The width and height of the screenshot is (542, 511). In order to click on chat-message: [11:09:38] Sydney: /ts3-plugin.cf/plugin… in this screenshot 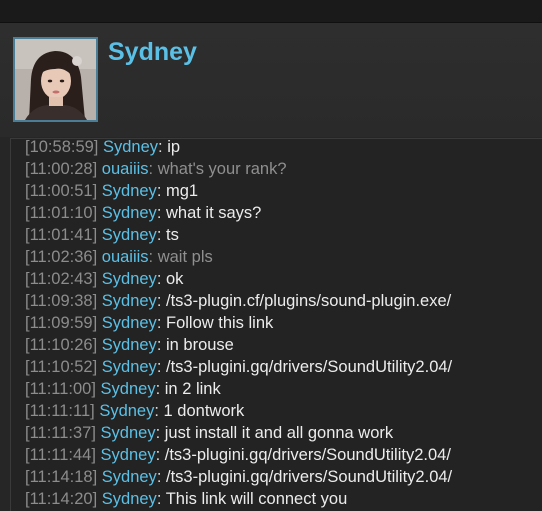, I will do `click(238, 301)`.